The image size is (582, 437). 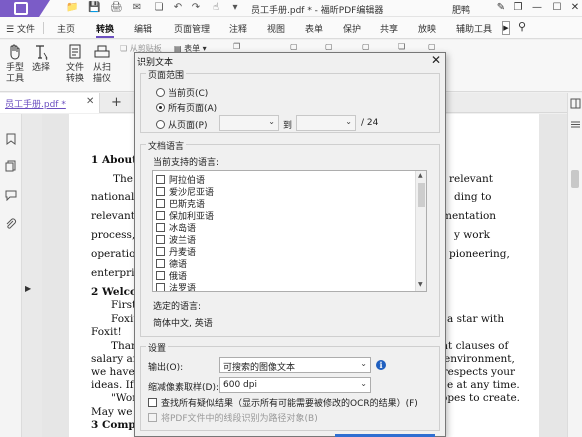 I want to click on tab-view: 视图, so click(x=276, y=28).